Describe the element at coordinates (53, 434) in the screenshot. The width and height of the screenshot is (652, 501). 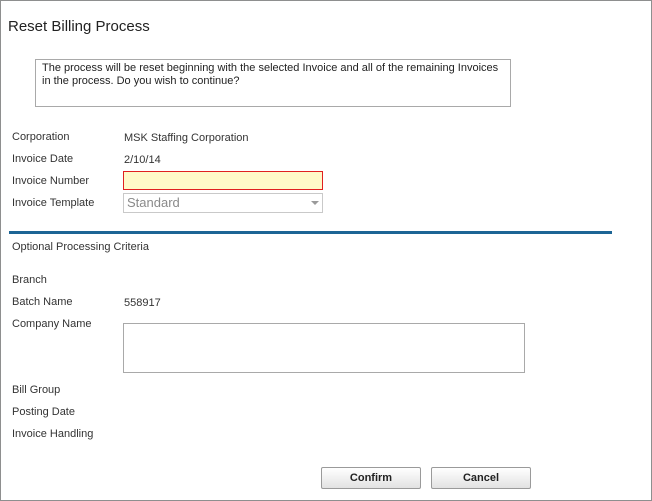
I see `invoice-handling-label: Invoice Handling` at that location.